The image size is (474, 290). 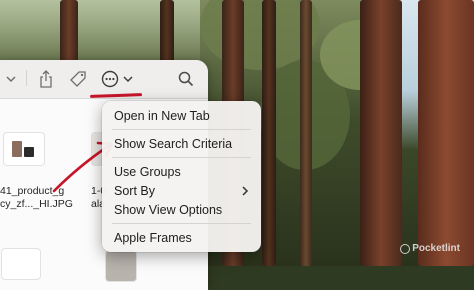 What do you see at coordinates (46, 79) in the screenshot?
I see `share-icon` at bounding box center [46, 79].